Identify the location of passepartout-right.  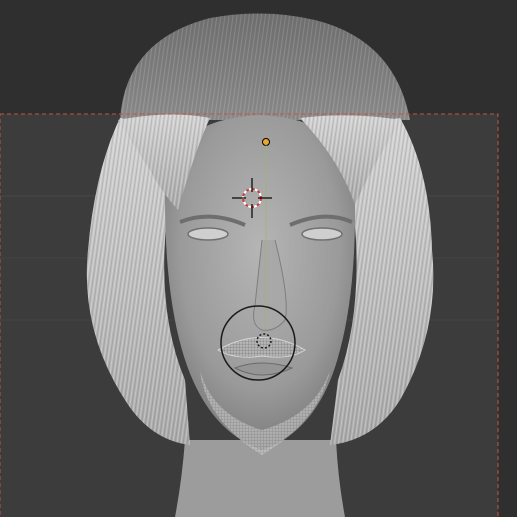
(507, 315).